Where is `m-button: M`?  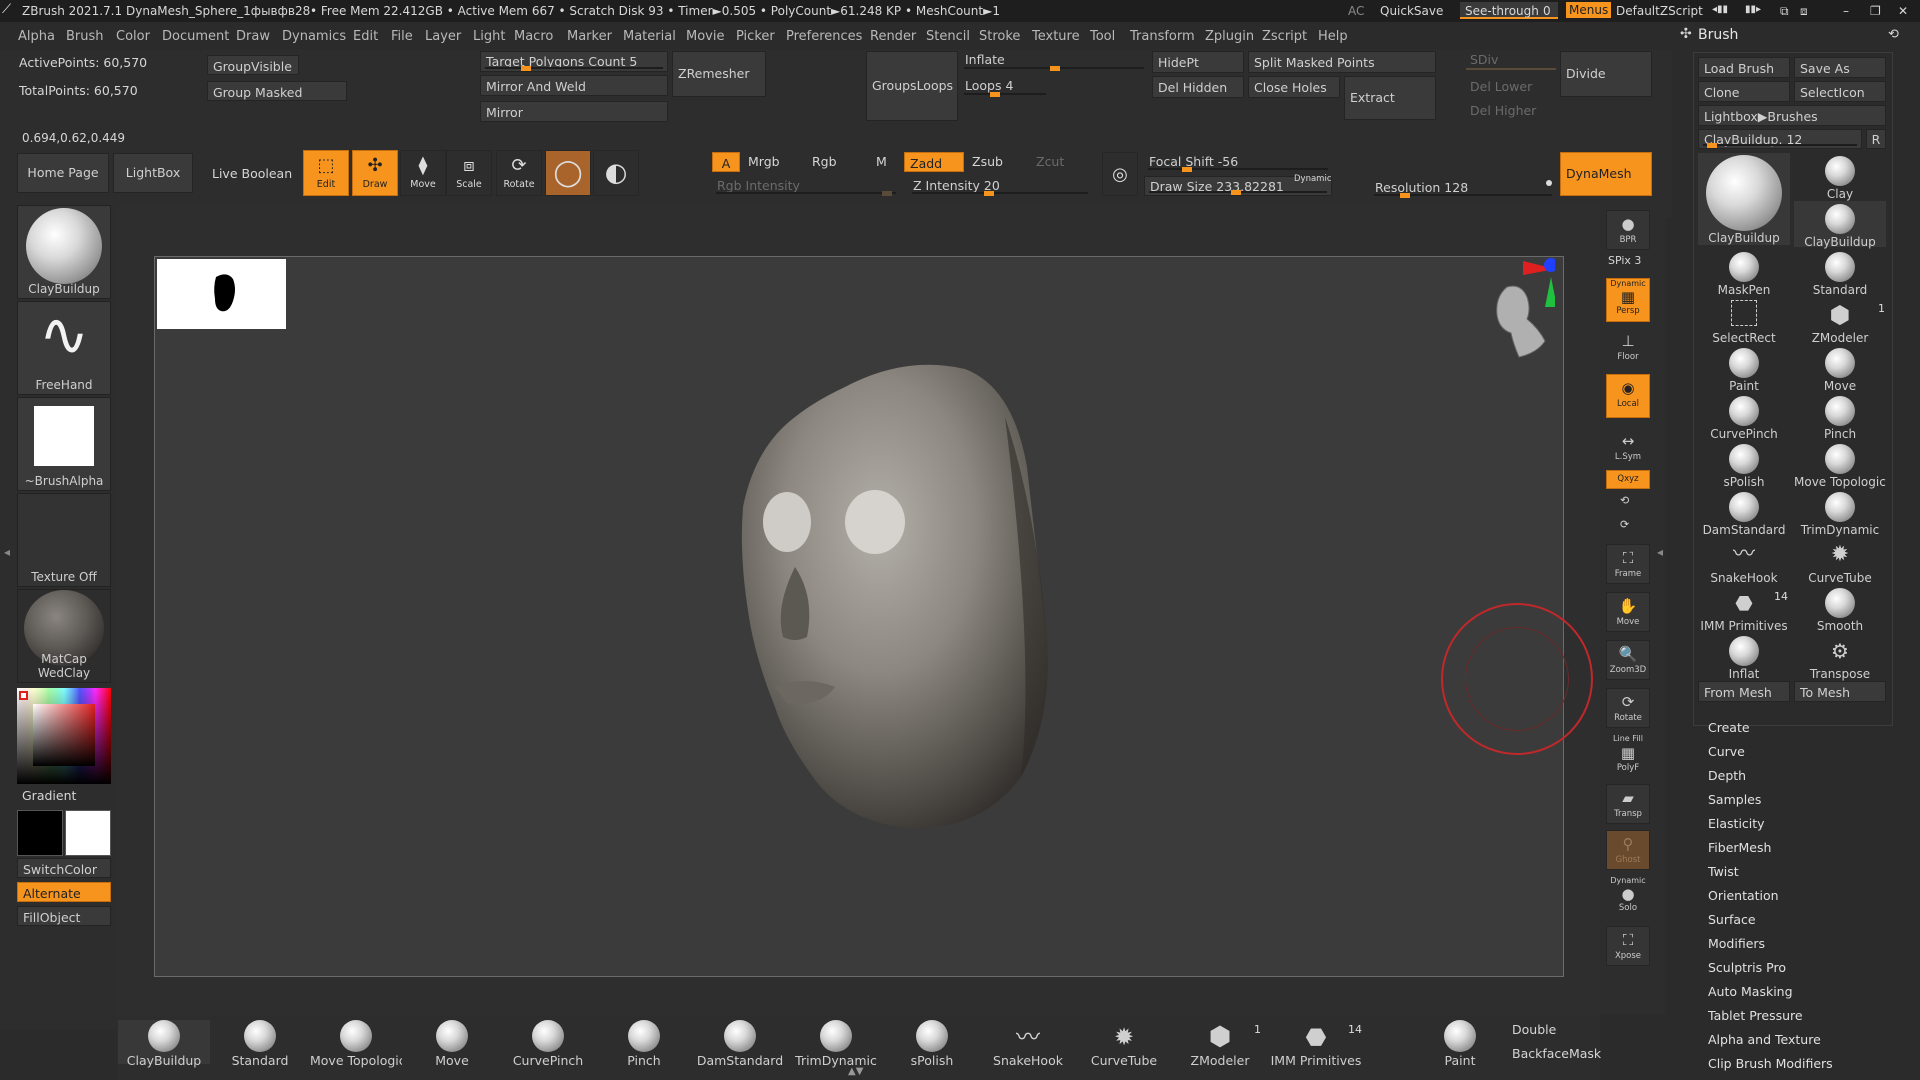 m-button: M is located at coordinates (881, 161).